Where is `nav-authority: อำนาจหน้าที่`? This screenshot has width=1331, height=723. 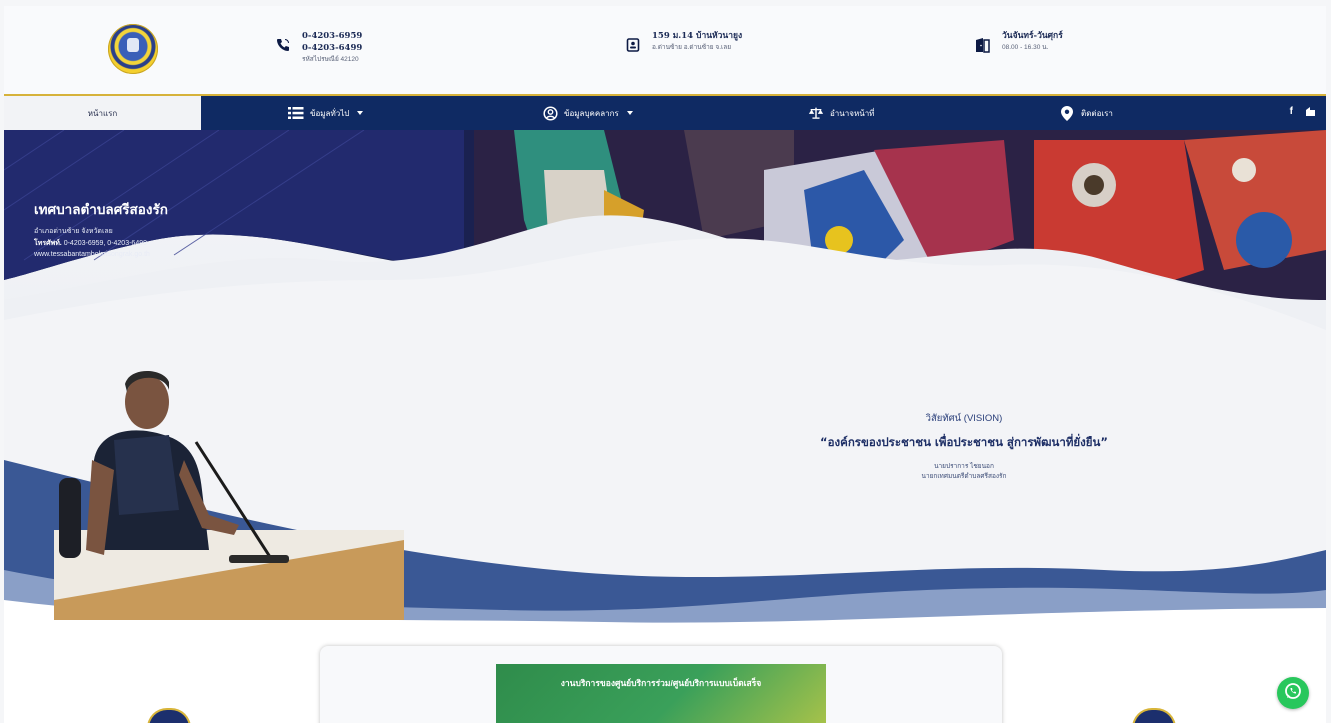 nav-authority: อำนาจหน้าที่ is located at coordinates (841, 113).